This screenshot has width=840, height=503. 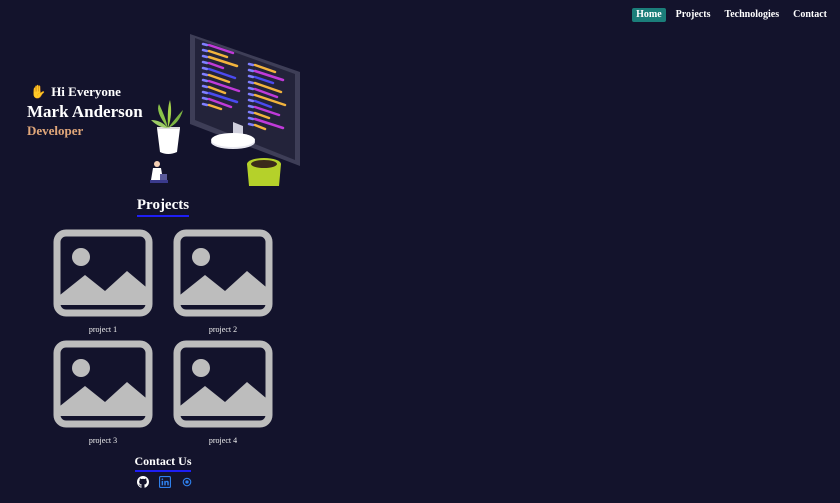 I want to click on contact-section-title: Contact Us, so click(x=163, y=463).